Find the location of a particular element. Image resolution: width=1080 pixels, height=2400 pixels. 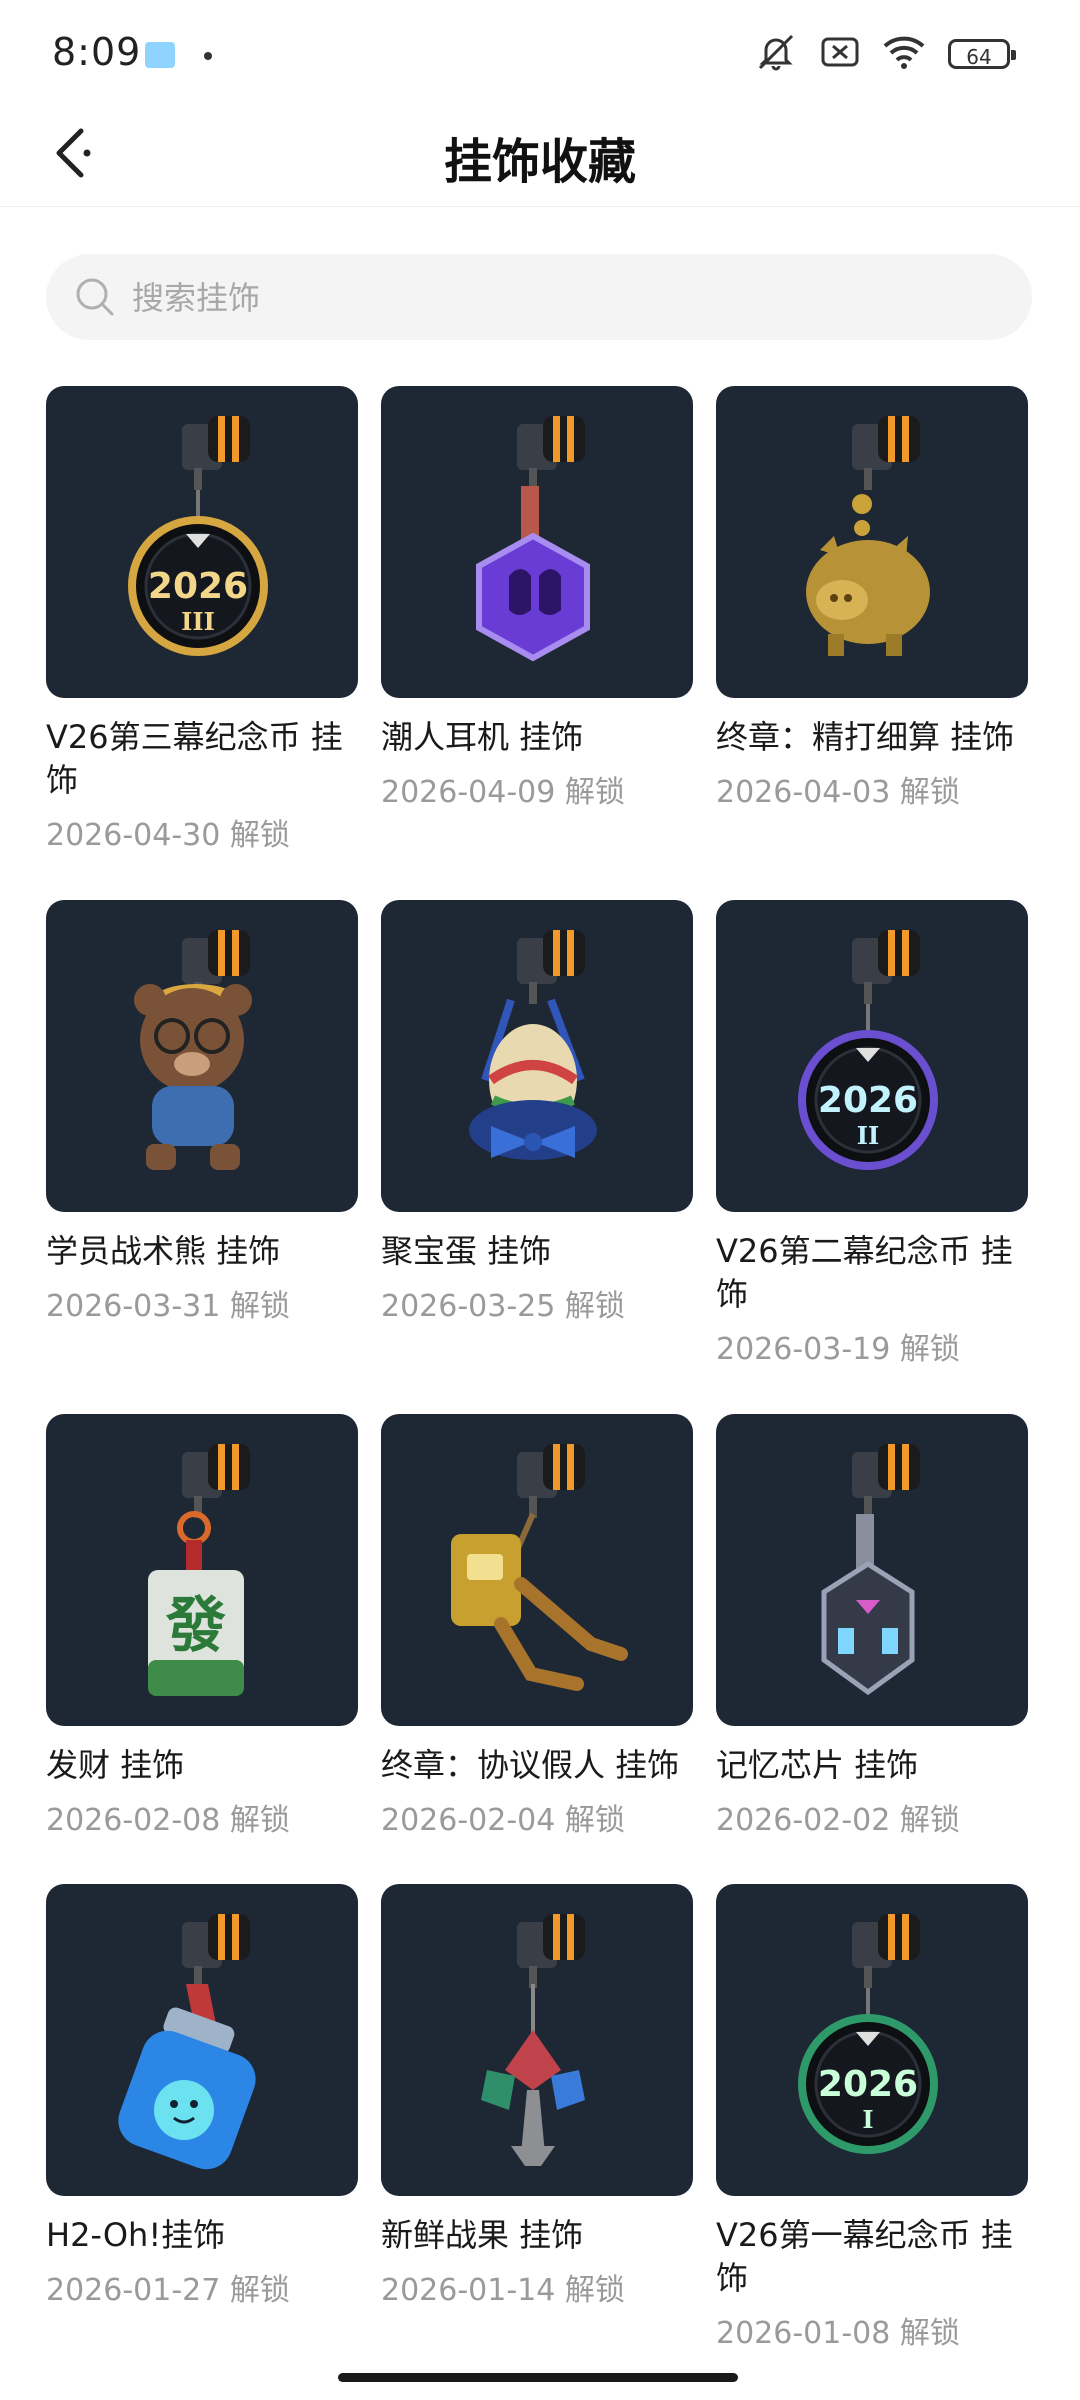

notification-dot-icon is located at coordinates (208, 56).